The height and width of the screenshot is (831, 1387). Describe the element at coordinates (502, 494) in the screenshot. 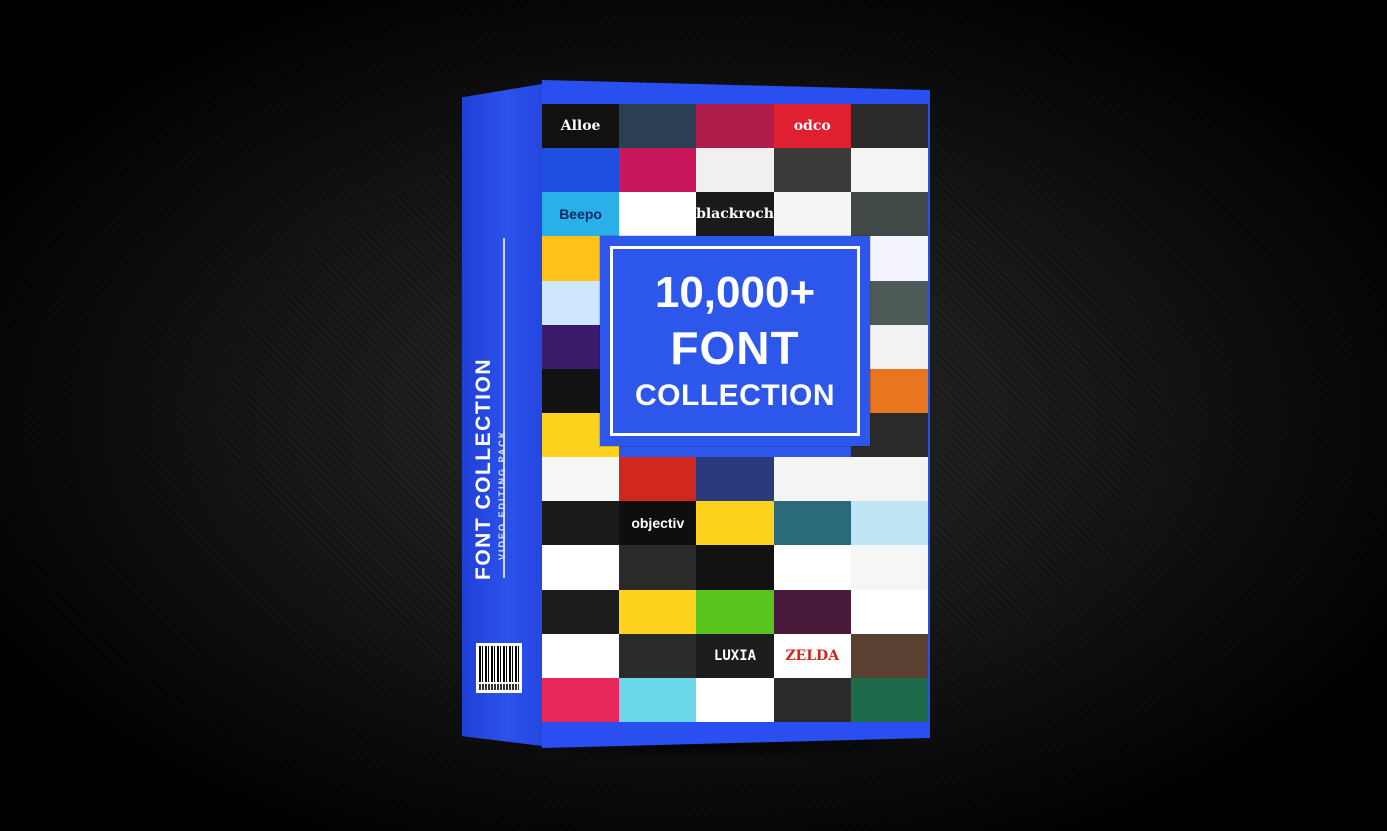

I see `spine-subtitle: VIDEO EDITING PACK` at that location.